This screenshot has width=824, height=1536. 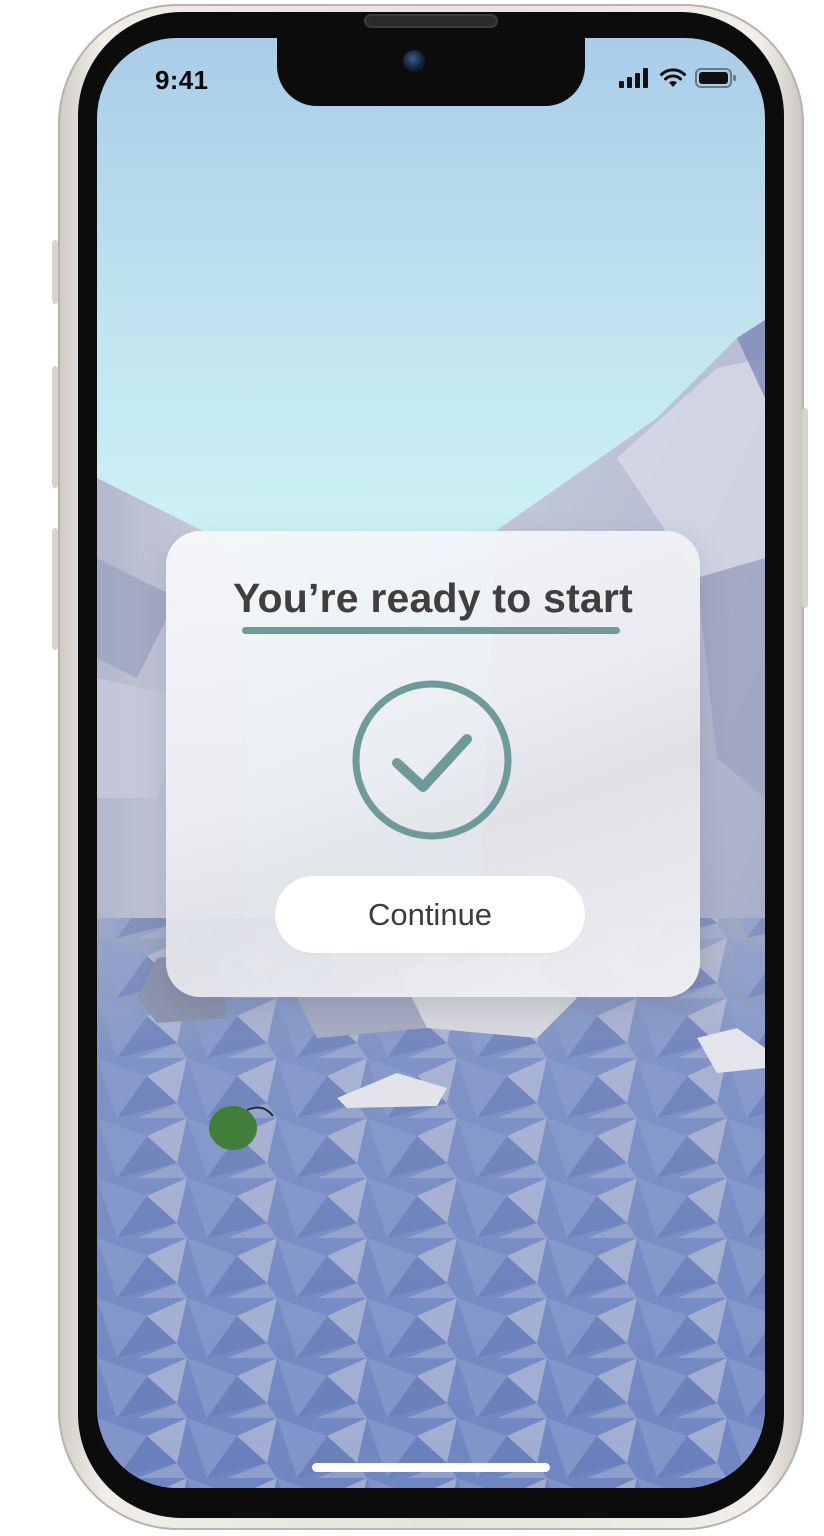 What do you see at coordinates (431, 630) in the screenshot?
I see `title-underline` at bounding box center [431, 630].